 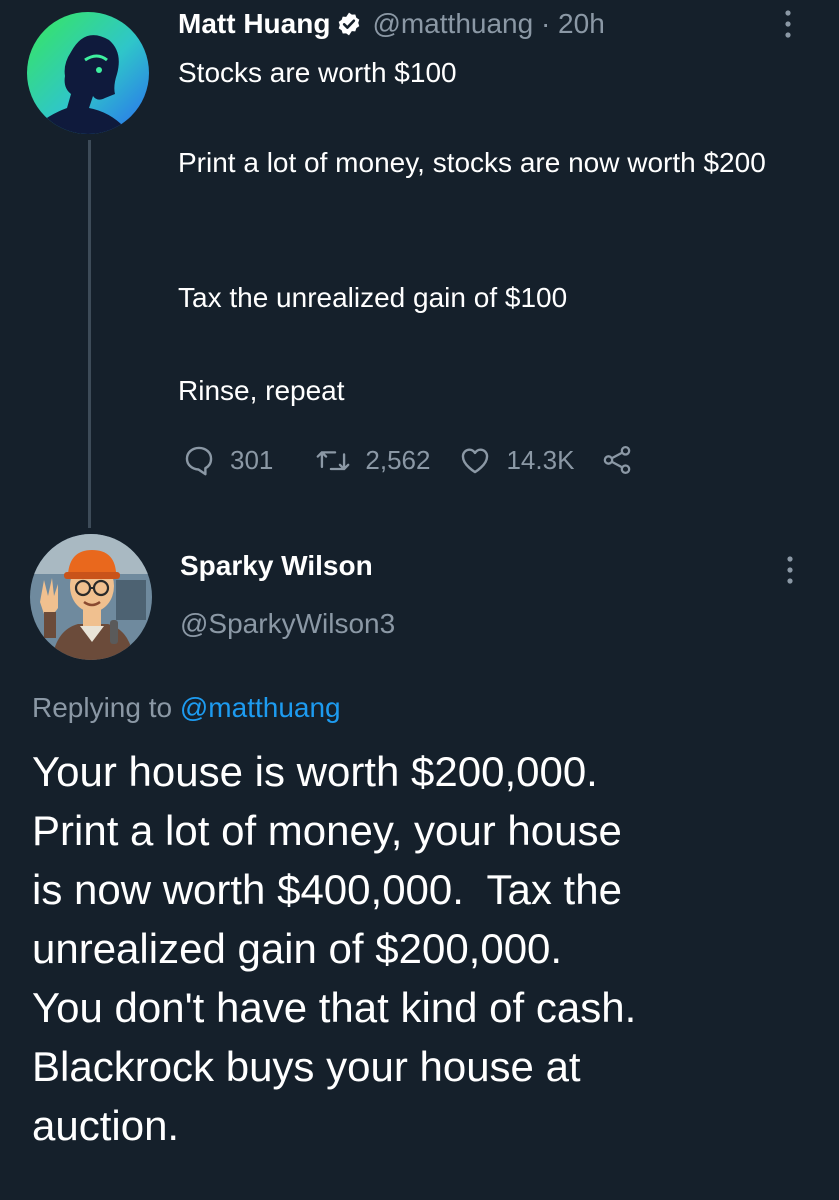 I want to click on reply-text-line: Blackrock buys your house at, so click(x=306, y=1066).